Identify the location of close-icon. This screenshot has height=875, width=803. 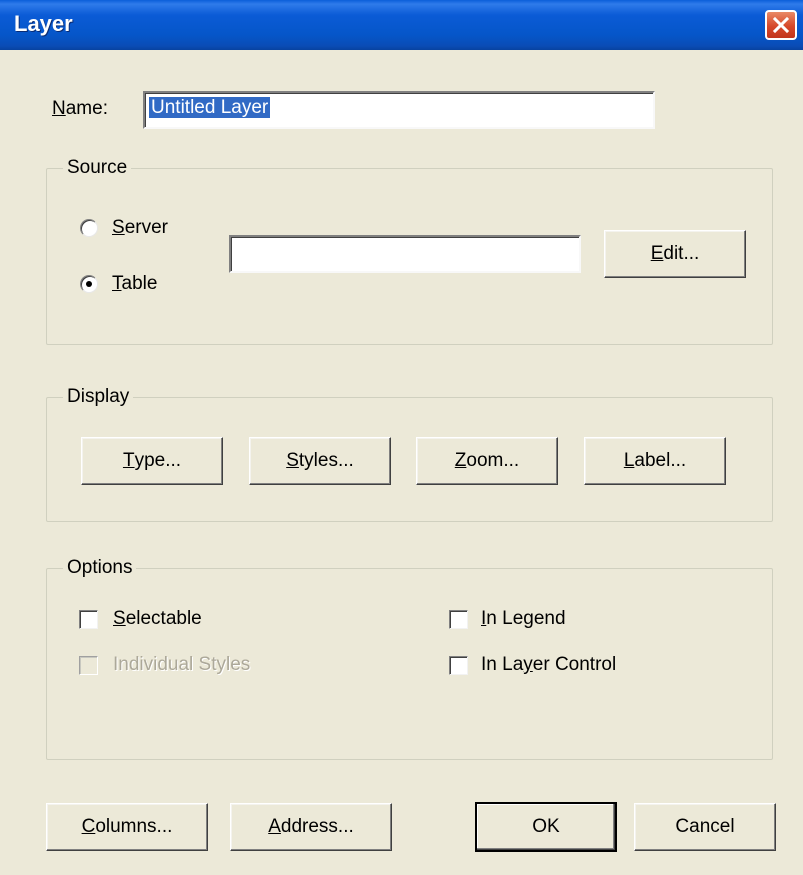
(781, 25).